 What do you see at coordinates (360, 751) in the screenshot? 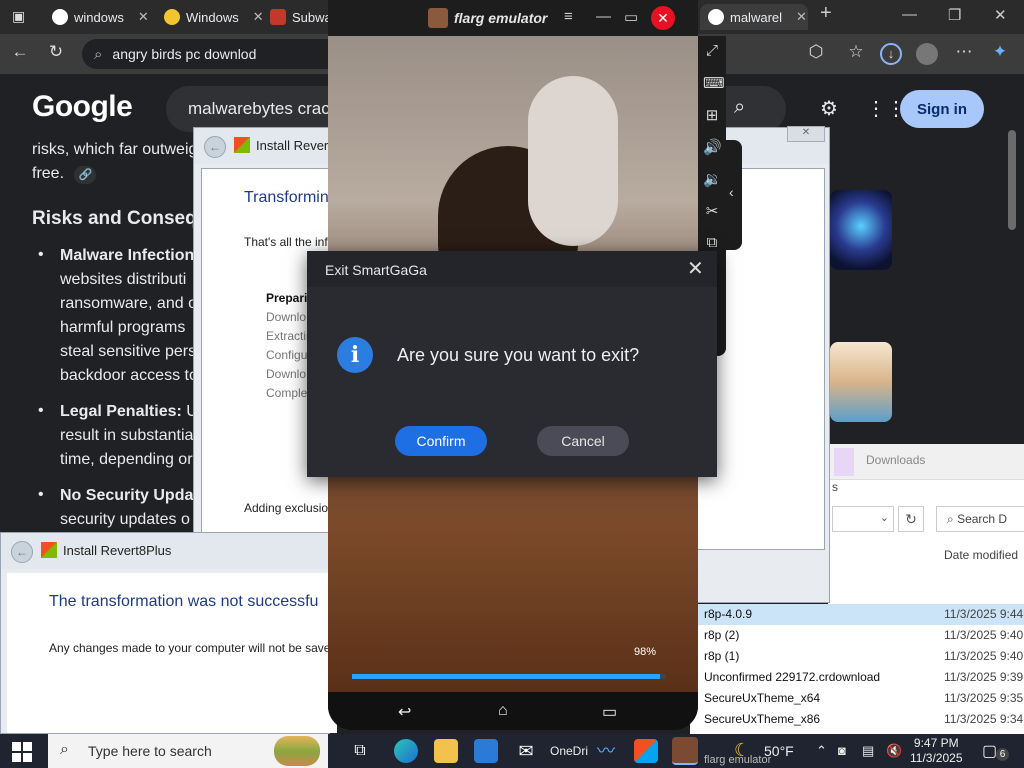
I see `task-view-icon: ⧉` at bounding box center [360, 751].